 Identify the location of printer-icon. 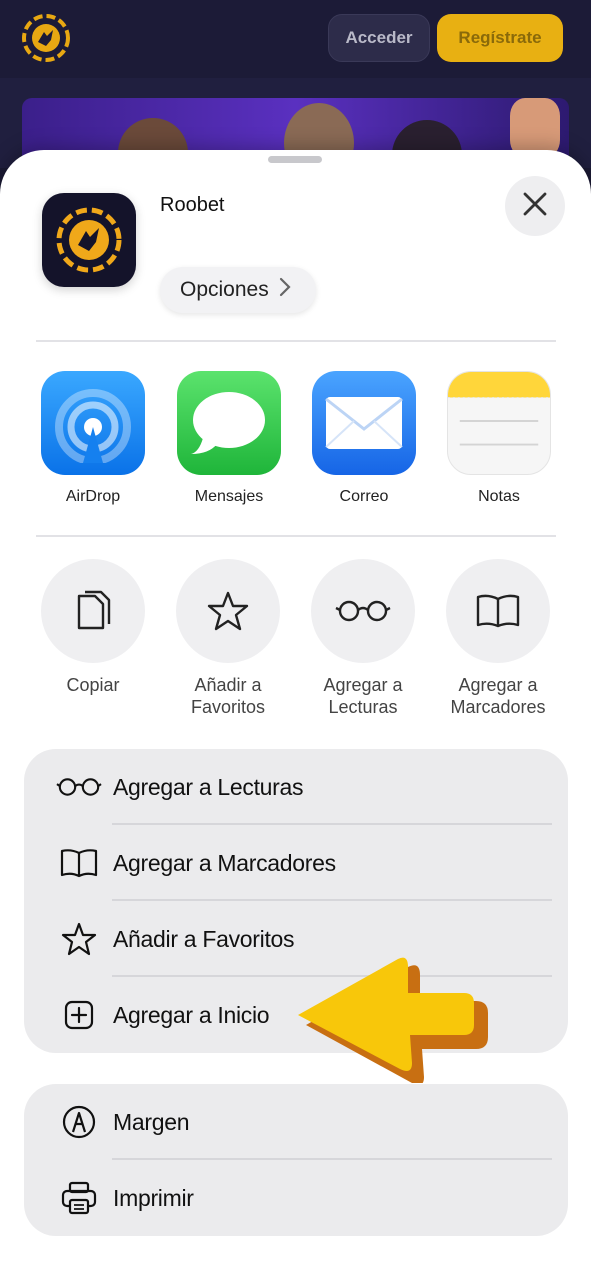
(79, 1198).